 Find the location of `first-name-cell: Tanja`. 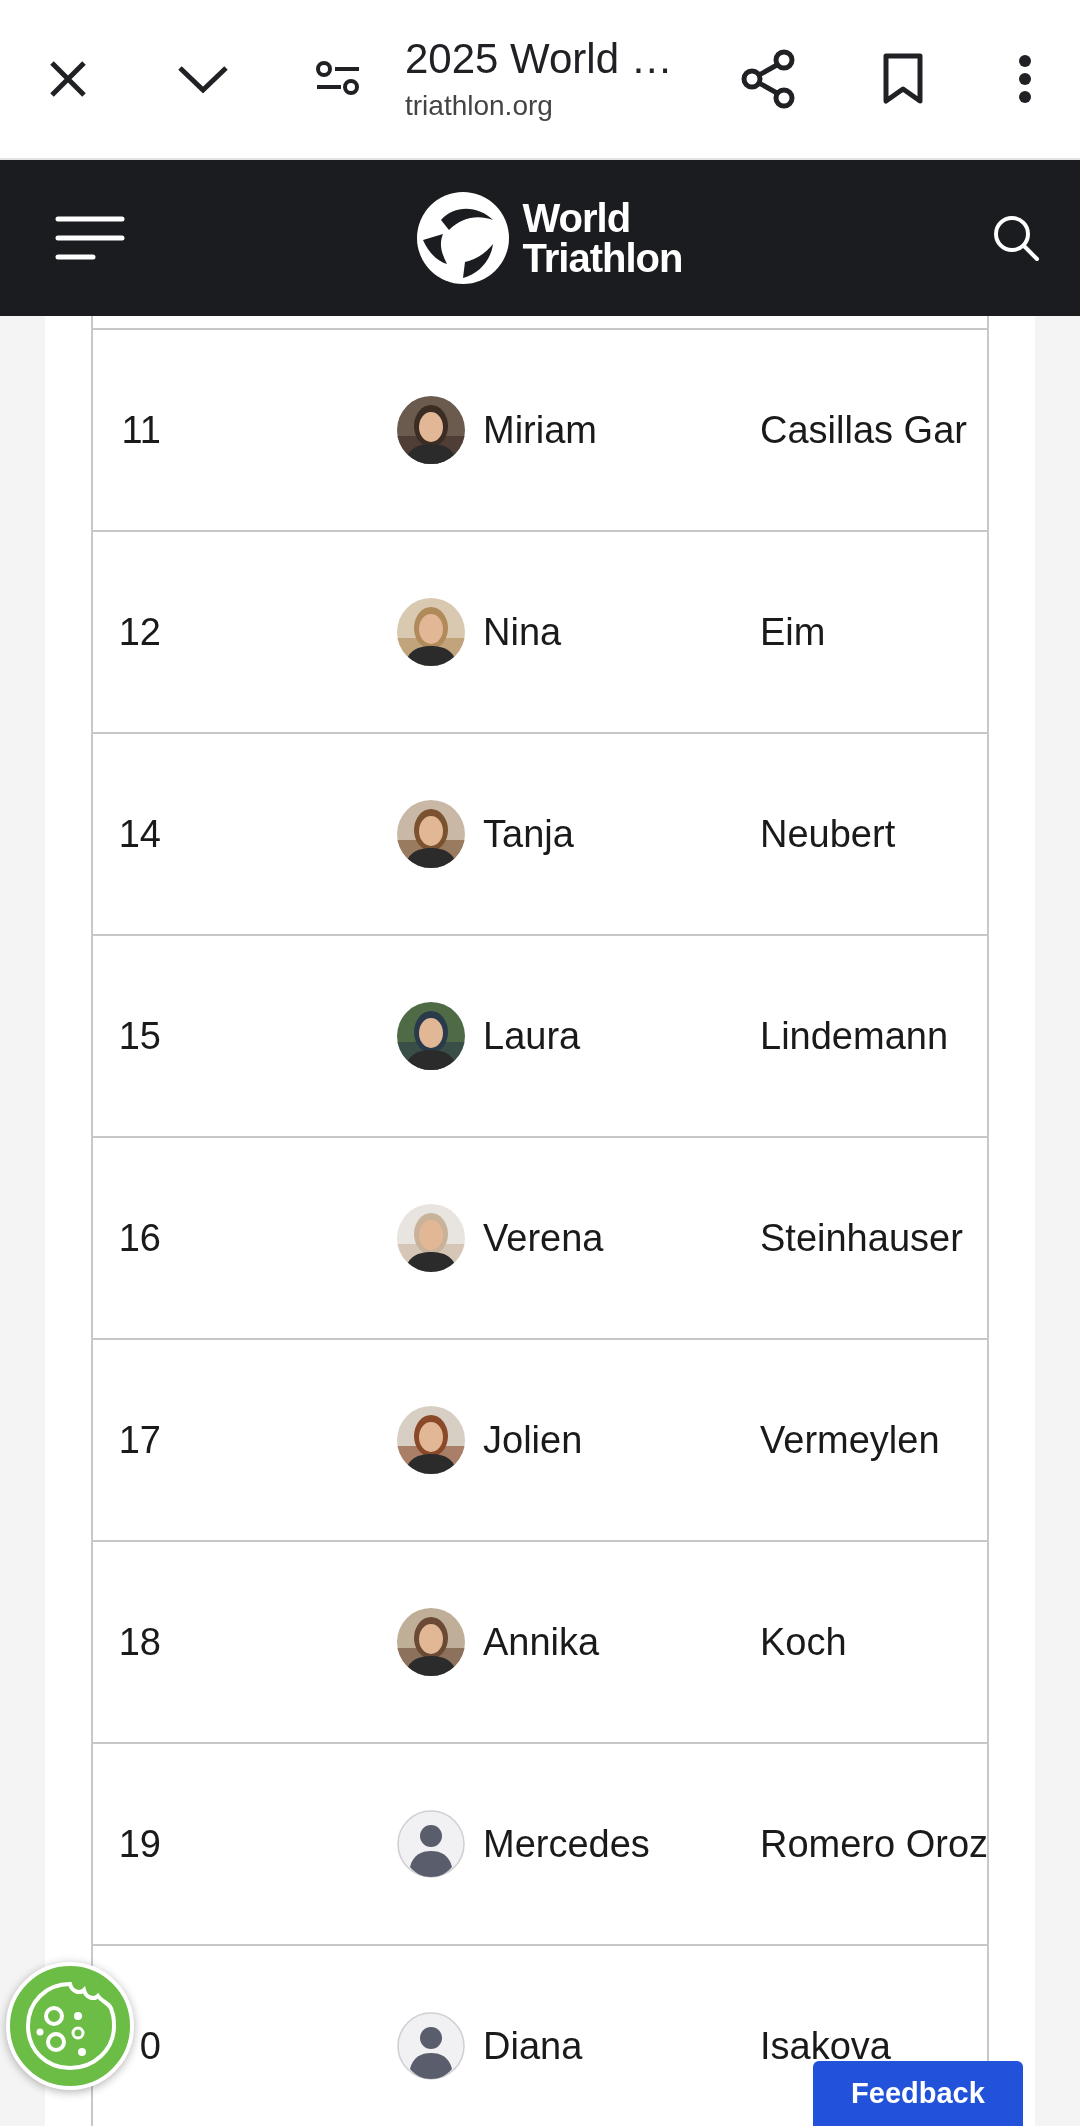

first-name-cell: Tanja is located at coordinates (528, 834).